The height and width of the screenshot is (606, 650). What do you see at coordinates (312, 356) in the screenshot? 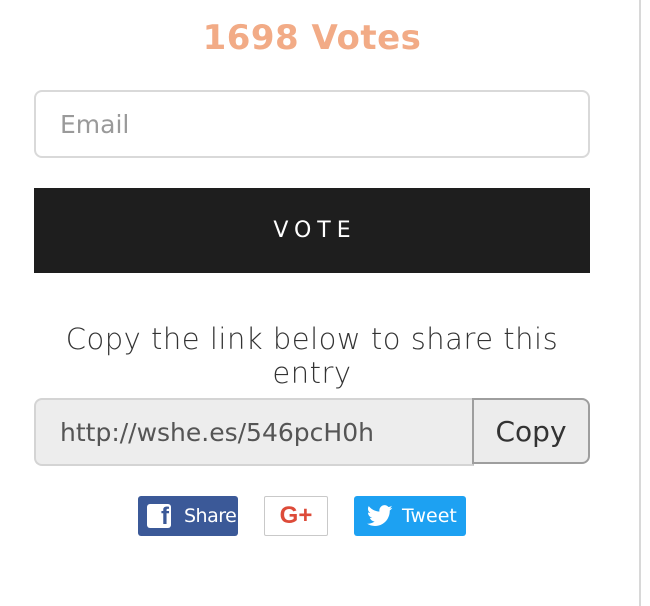
I see `share-instructions: Copy the link below to share this entry` at bounding box center [312, 356].